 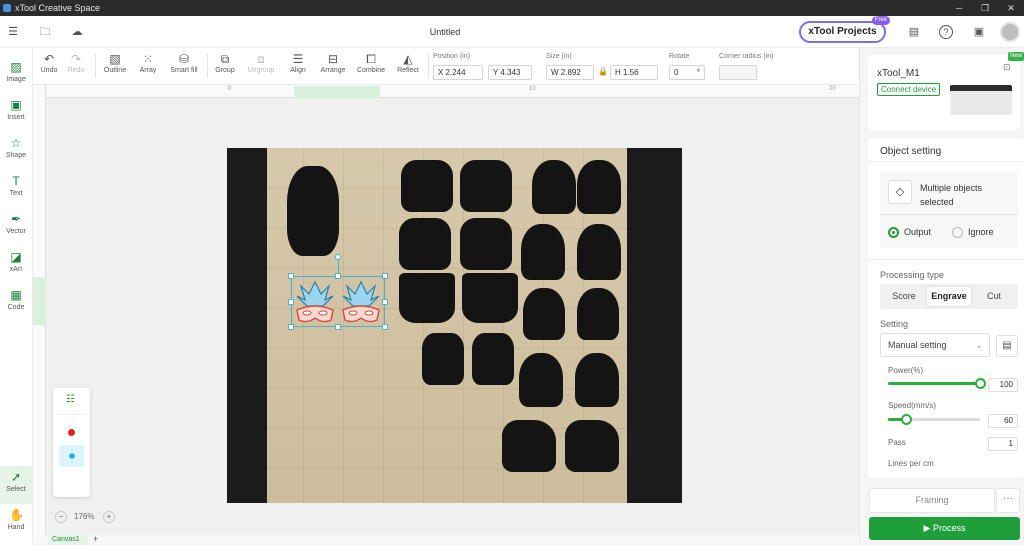 I want to click on tool-xart: ◪ xArt, so click(x=16, y=265).